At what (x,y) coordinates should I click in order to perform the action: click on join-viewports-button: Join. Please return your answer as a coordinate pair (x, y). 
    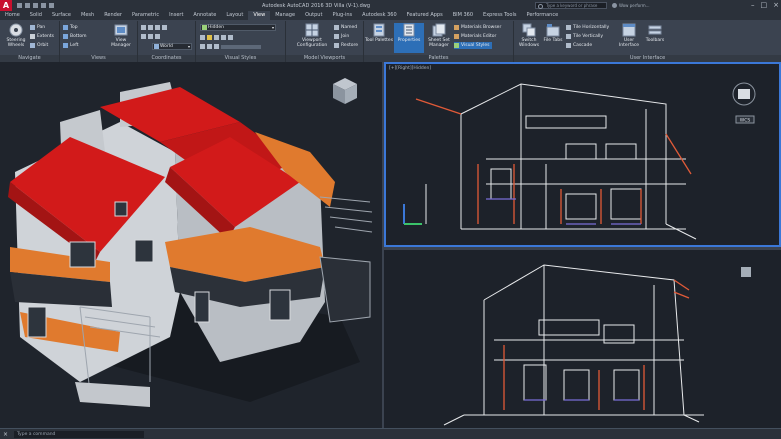
    Looking at the image, I should click on (341, 36).